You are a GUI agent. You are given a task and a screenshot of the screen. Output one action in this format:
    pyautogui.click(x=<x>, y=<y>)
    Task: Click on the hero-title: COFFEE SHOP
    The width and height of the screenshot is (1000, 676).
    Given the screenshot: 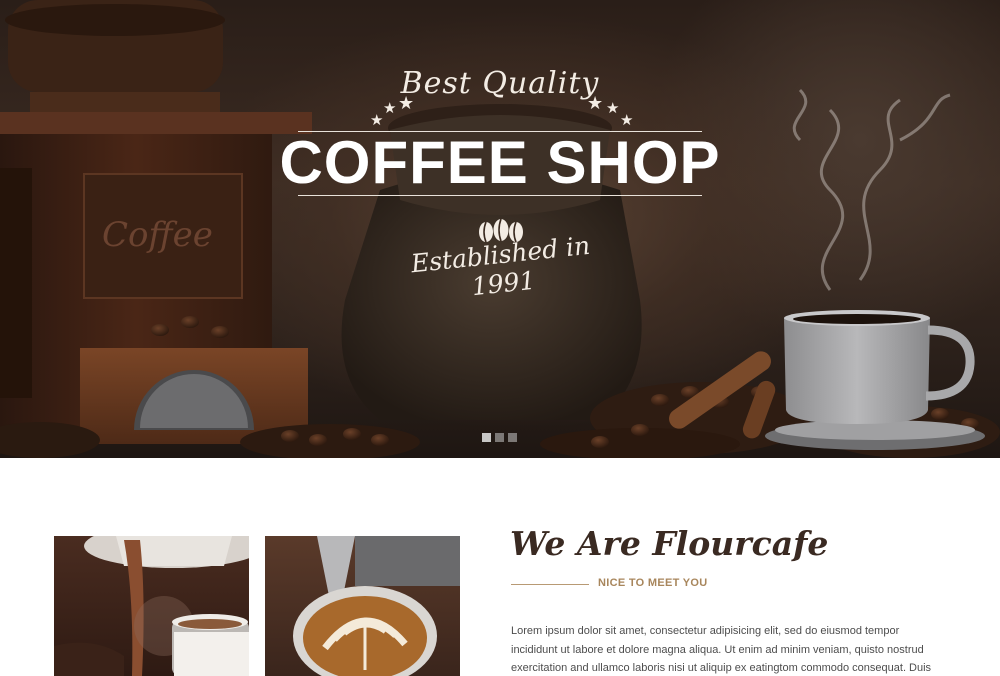 What is the action you would take?
    pyautogui.click(x=500, y=162)
    